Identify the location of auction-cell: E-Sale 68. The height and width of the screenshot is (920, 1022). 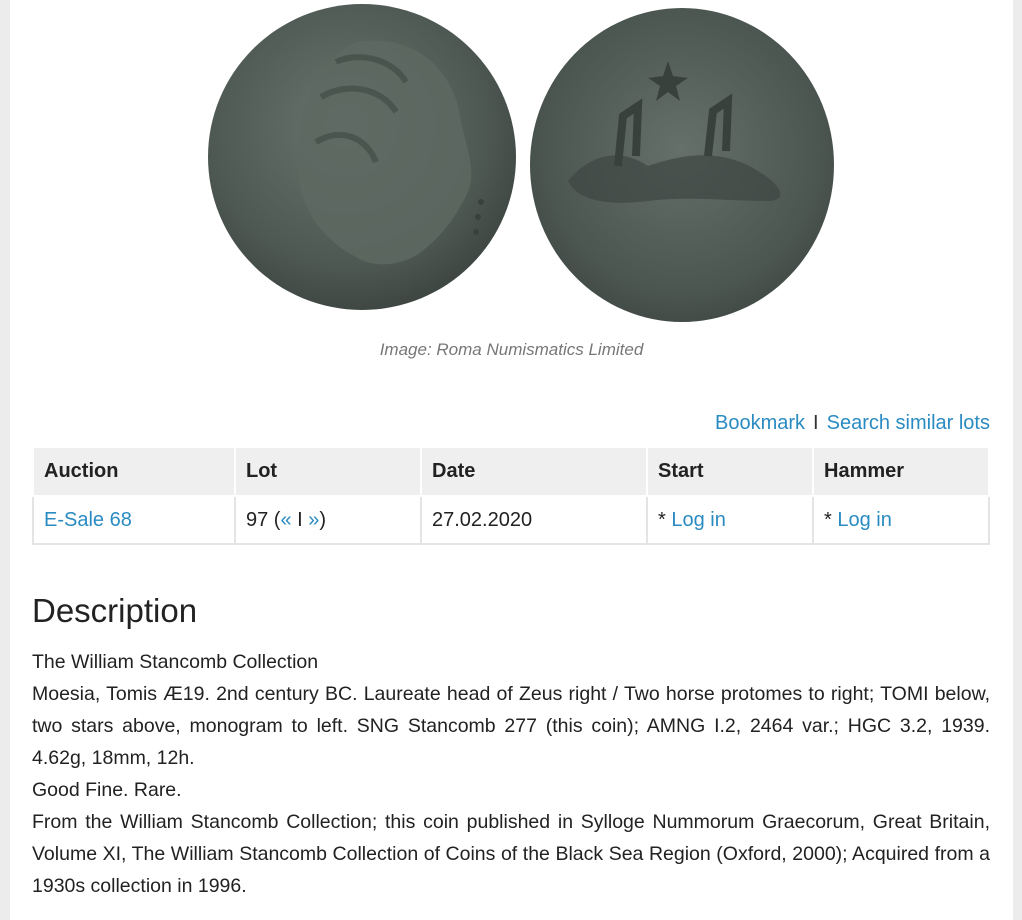
(134, 520).